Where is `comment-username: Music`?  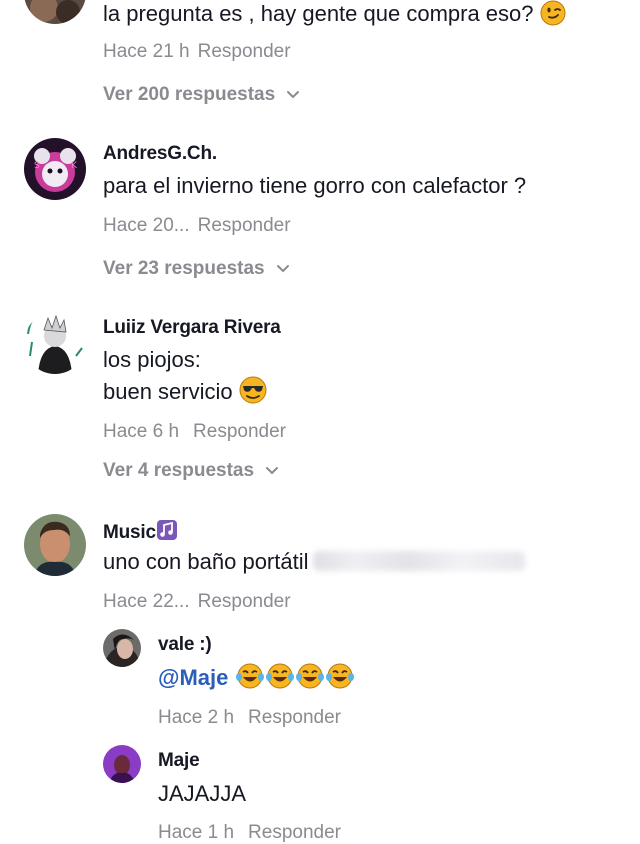 comment-username: Music is located at coordinates (140, 533).